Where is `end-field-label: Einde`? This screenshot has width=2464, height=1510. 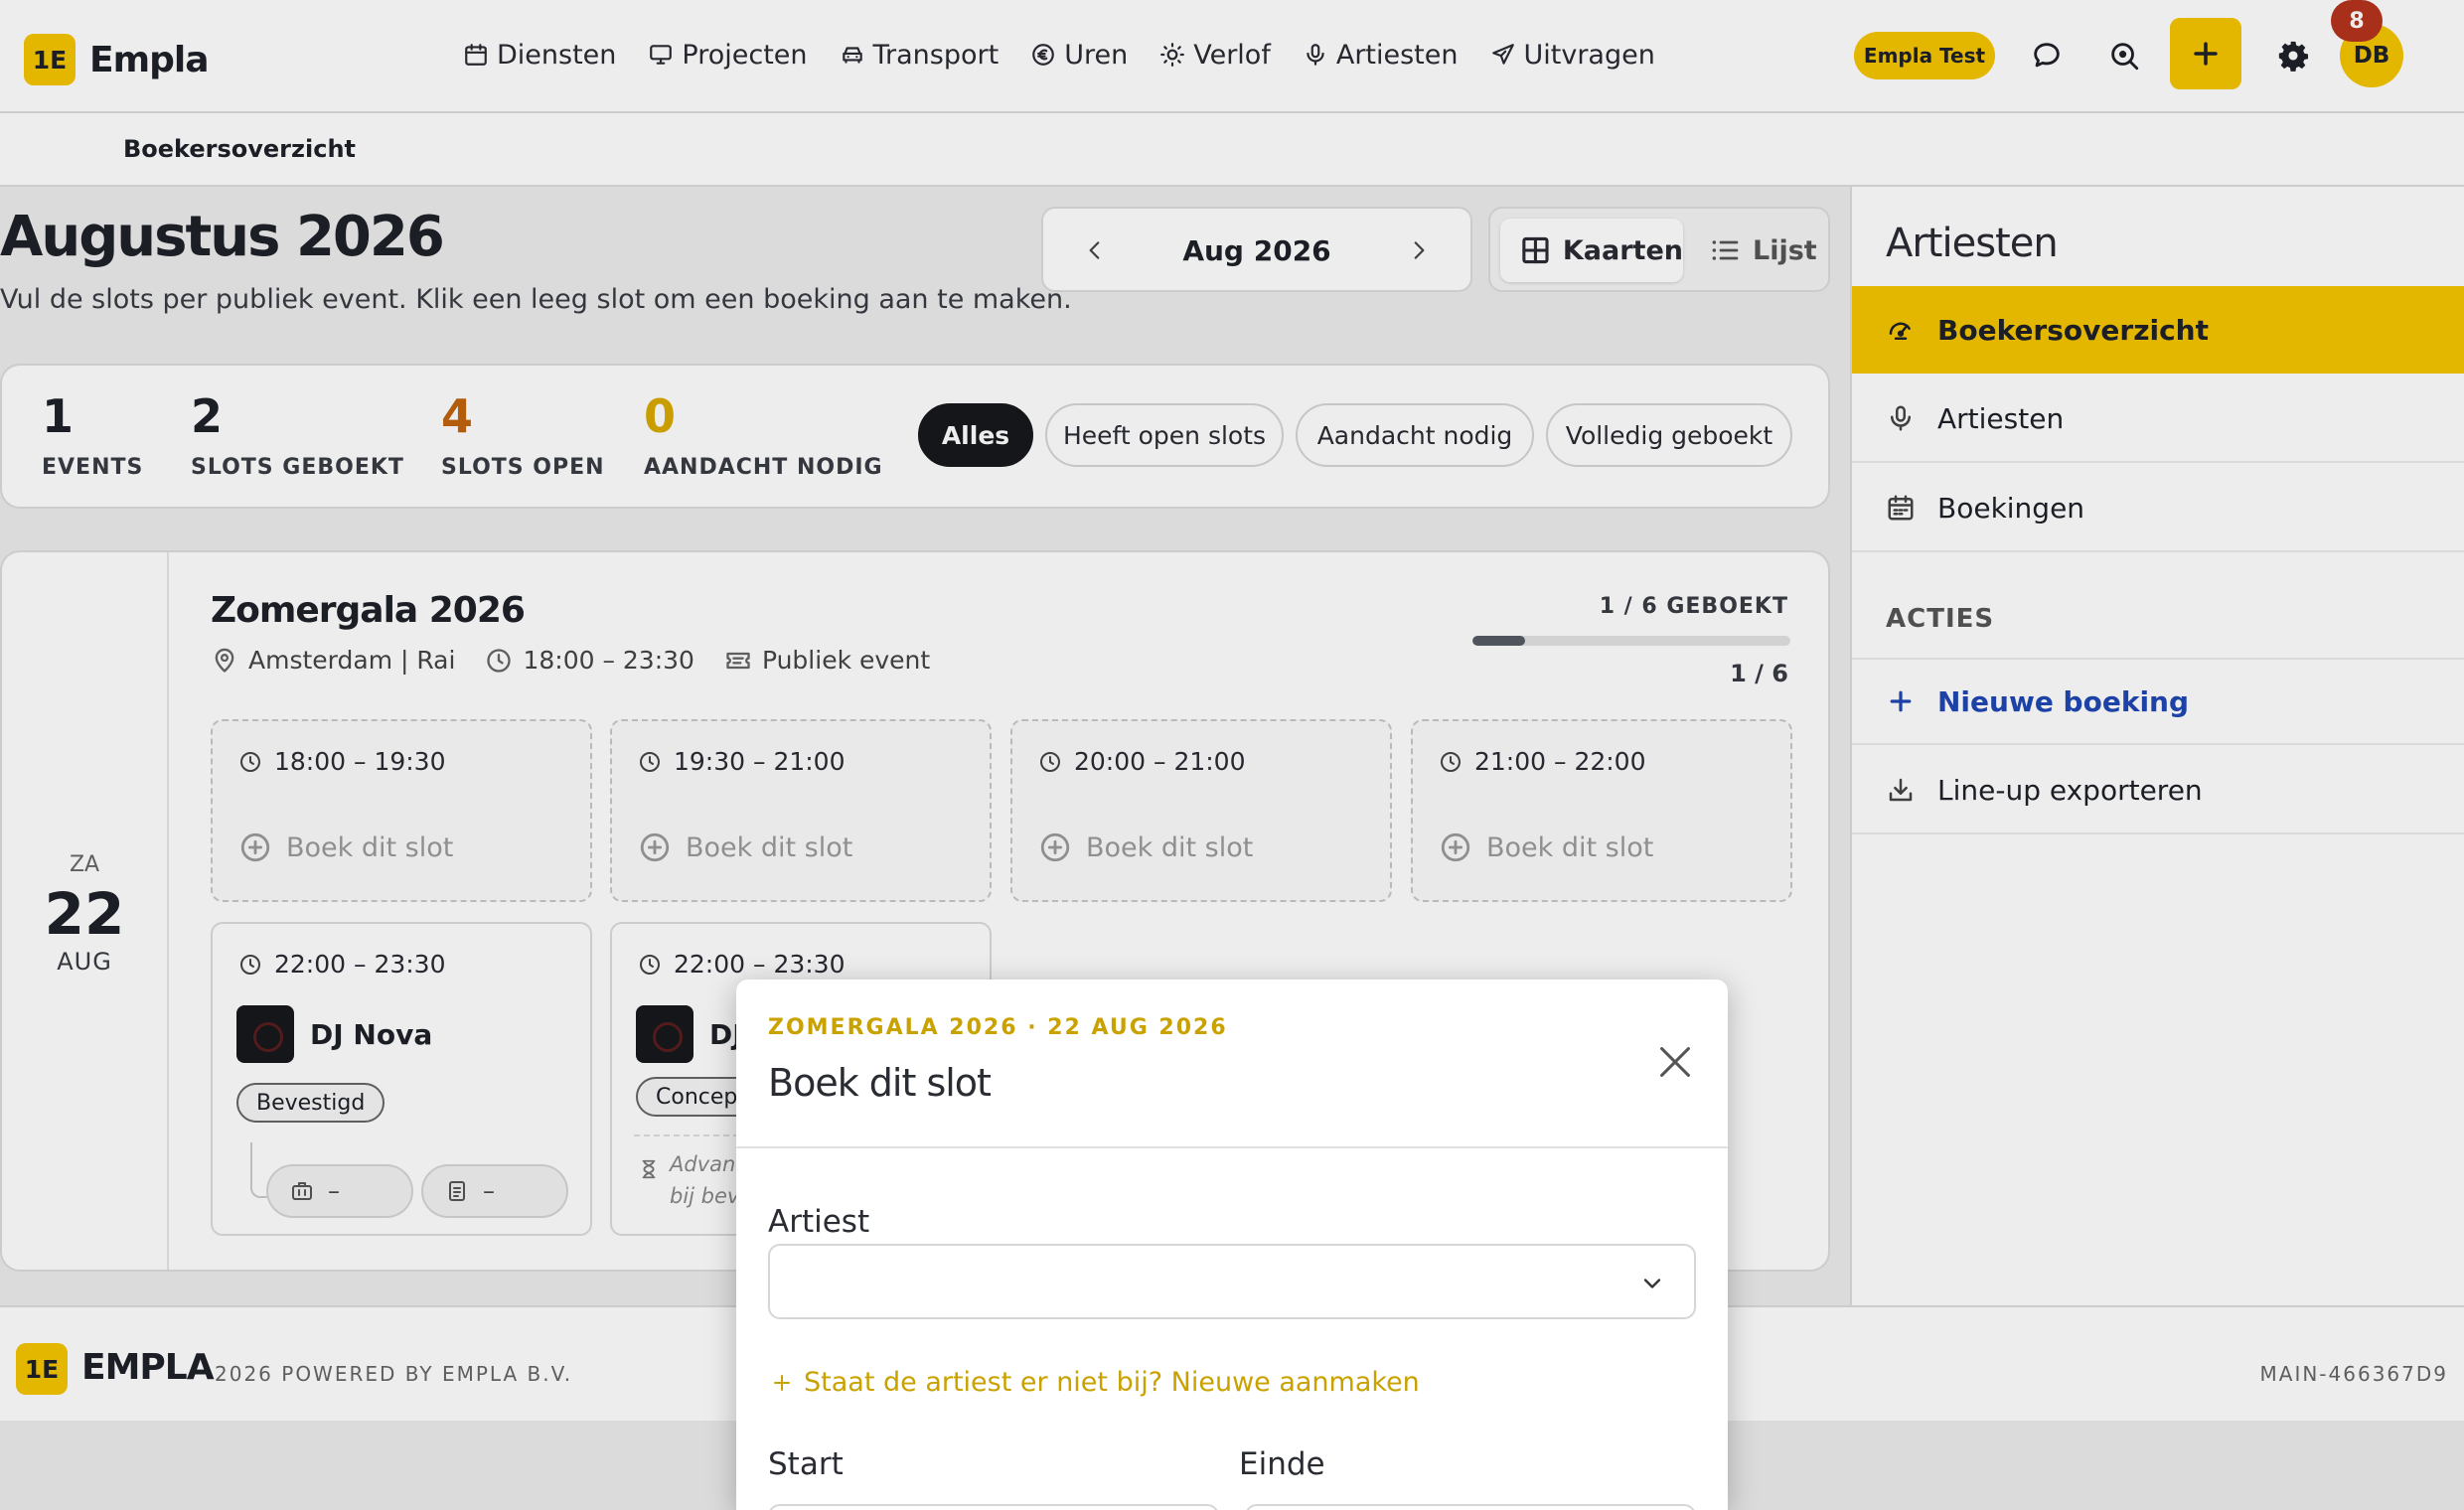
end-field-label: Einde is located at coordinates (1282, 1464).